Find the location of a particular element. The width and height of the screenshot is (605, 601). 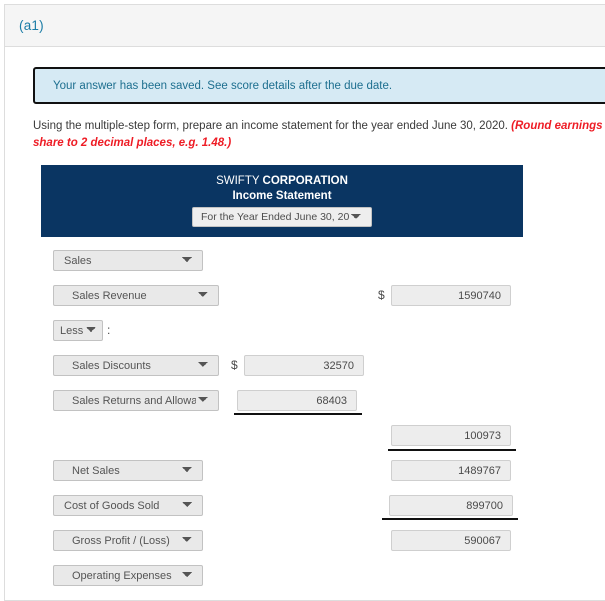

subtotal-rule-cost-of-goods-sold is located at coordinates (450, 519).